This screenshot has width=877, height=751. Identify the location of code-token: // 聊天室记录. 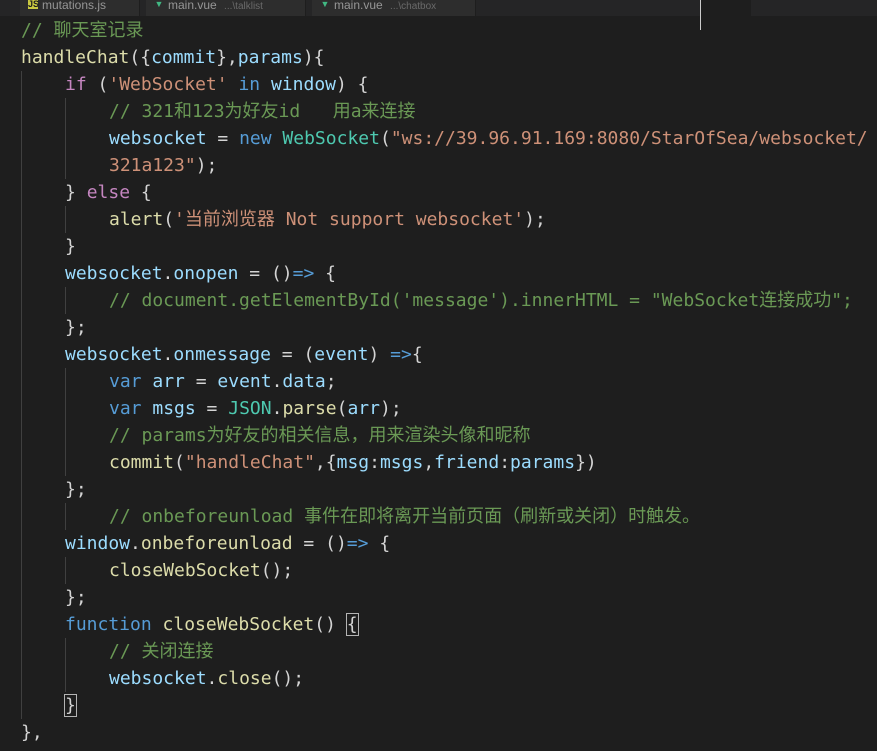
(82, 30).